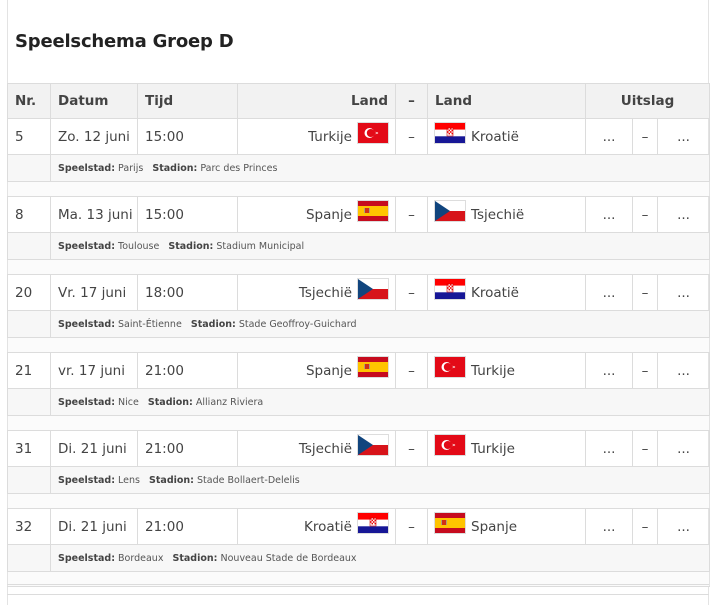  I want to click on match-datum: vr. 17 juni, so click(94, 370).